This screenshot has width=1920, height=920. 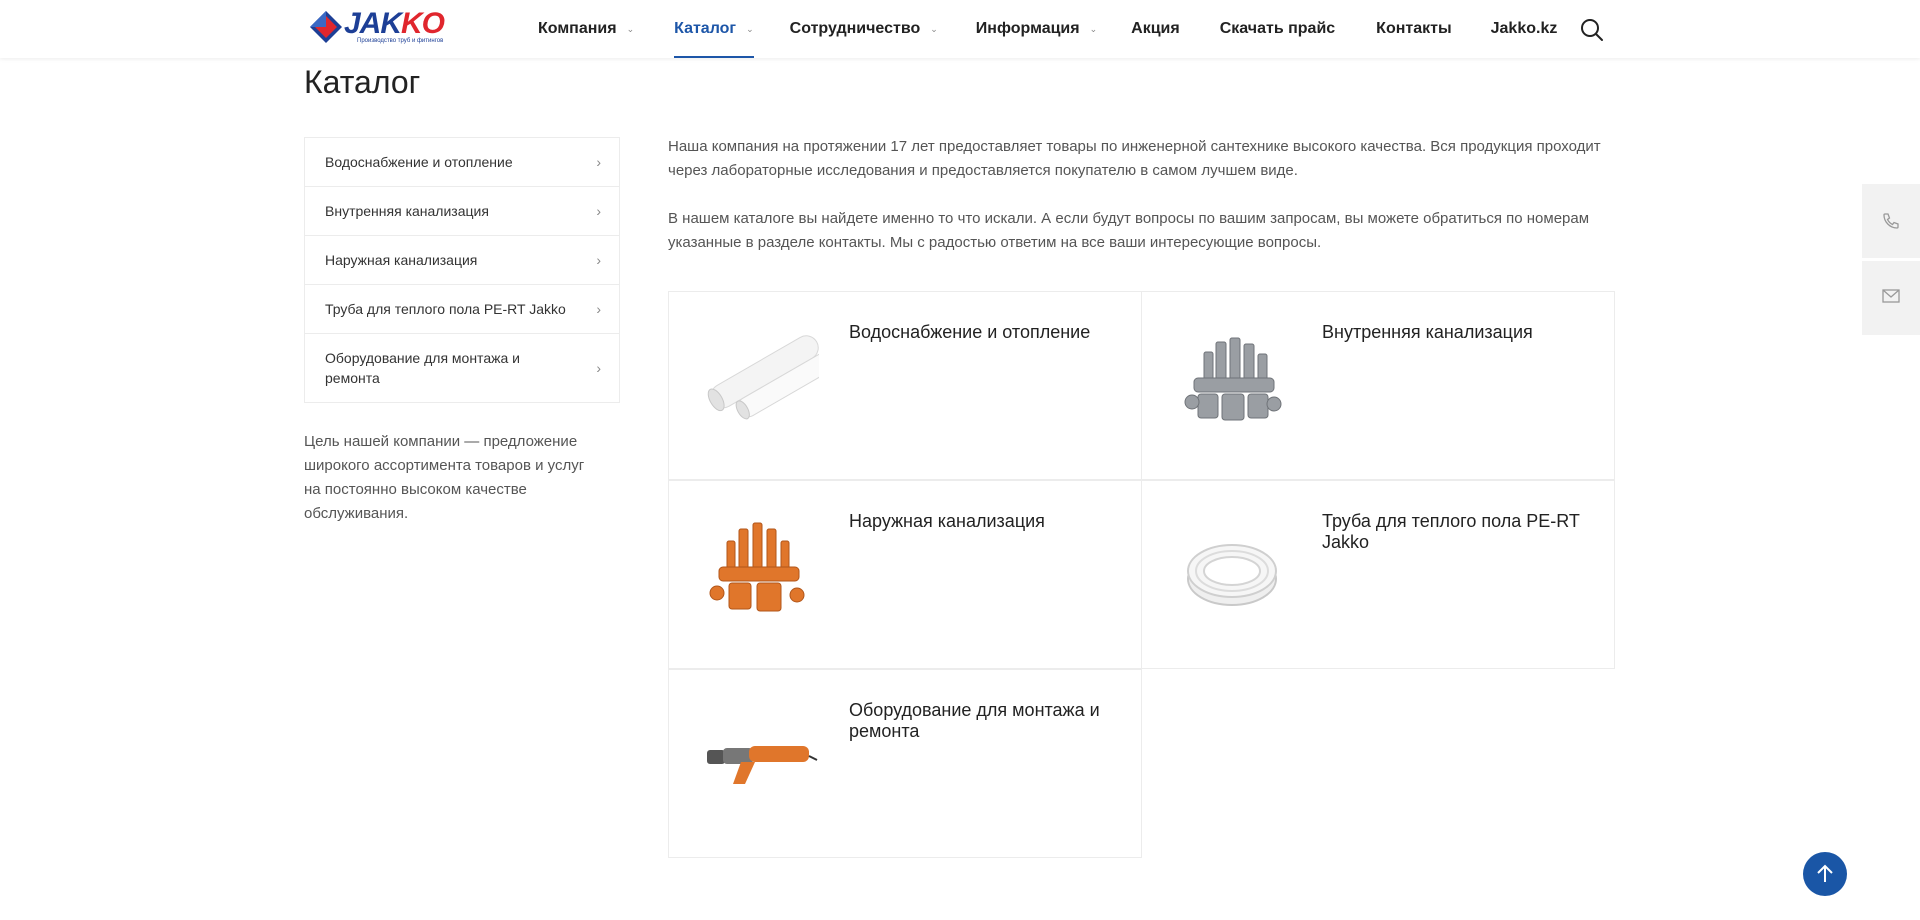 I want to click on sidebar-item-floor-heating-pipe: Труба для теплого пола PE-RT Jakko ›, so click(x=462, y=309).